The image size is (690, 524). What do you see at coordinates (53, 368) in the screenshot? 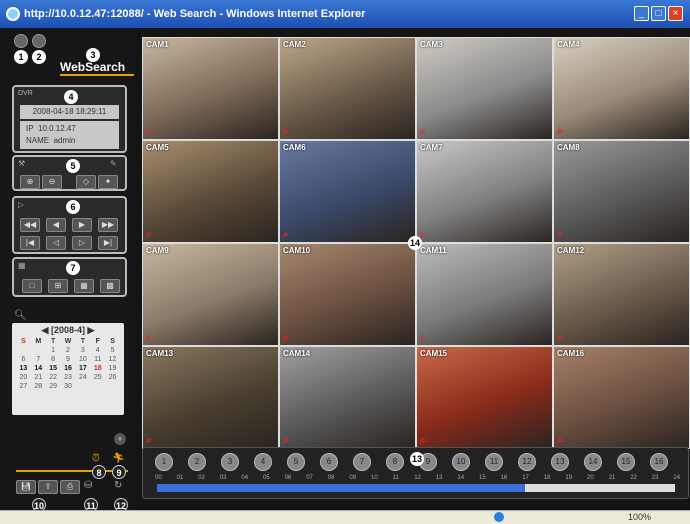
I see `calendar-day: 15` at bounding box center [53, 368].